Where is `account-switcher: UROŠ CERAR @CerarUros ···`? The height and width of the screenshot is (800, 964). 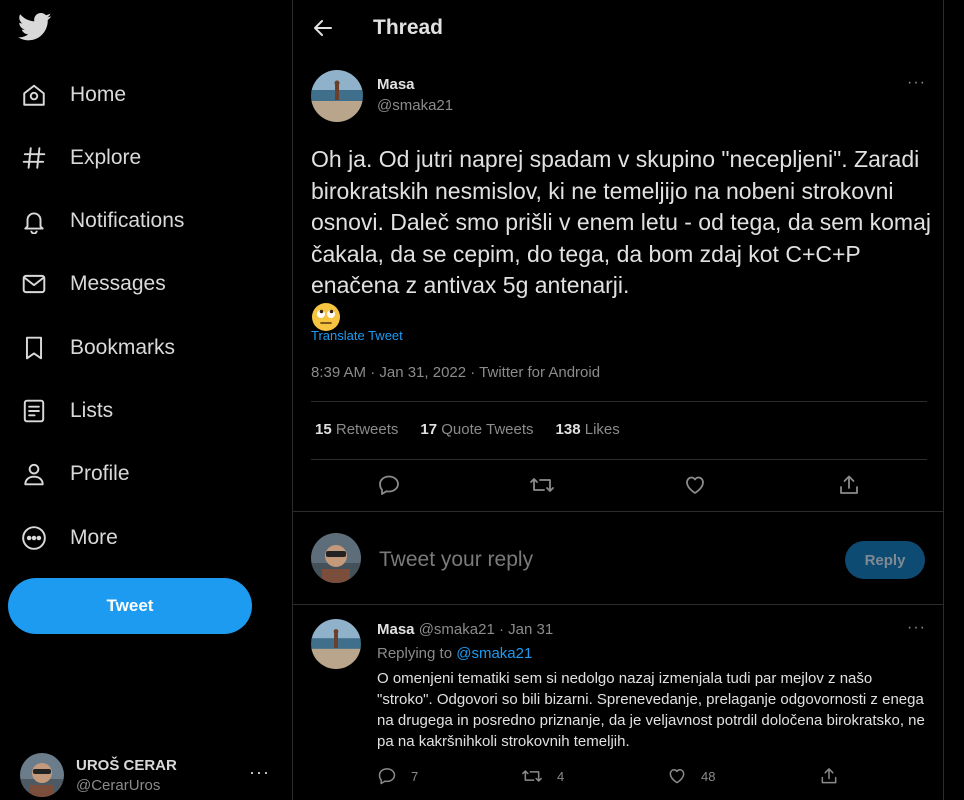 account-switcher: UROŠ CERAR @CerarUros ··· is located at coordinates (151, 775).